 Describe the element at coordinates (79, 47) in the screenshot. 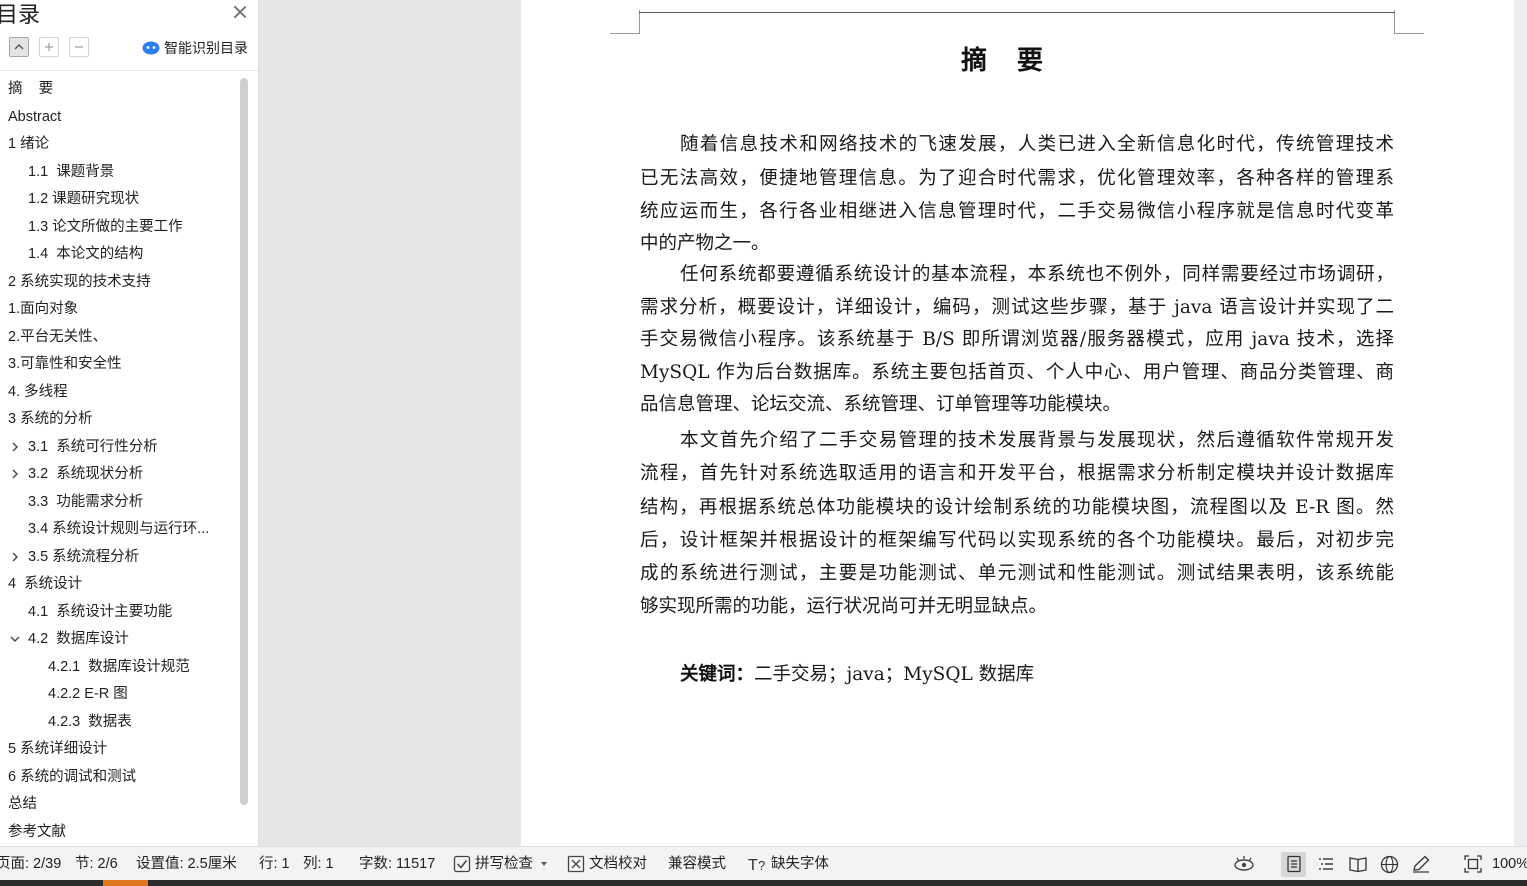

I see `collapse-level-button` at that location.